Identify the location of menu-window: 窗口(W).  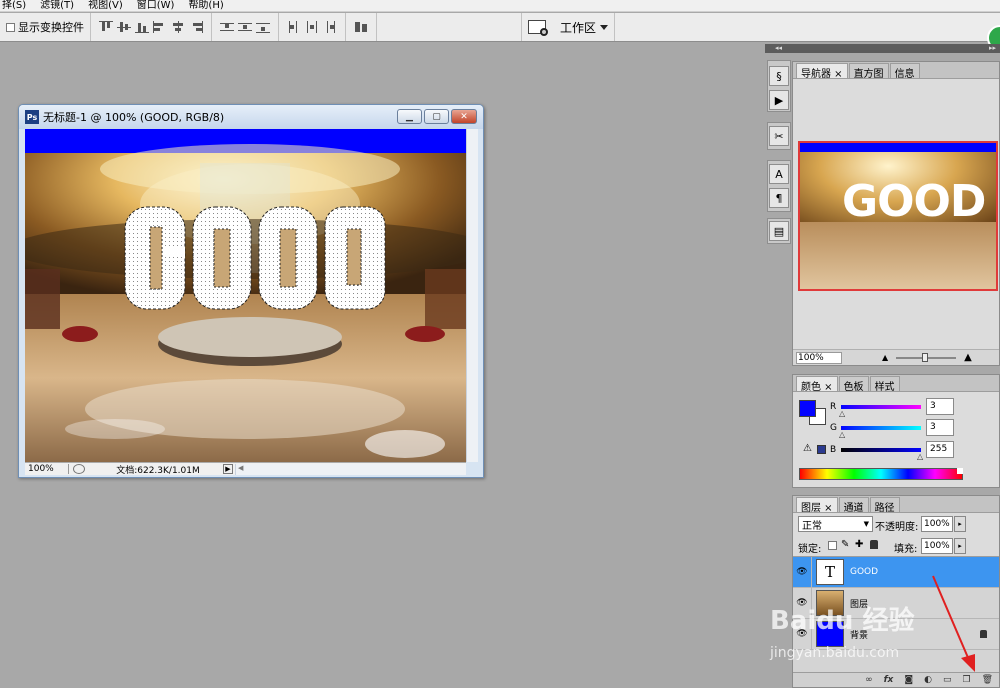
(156, 6).